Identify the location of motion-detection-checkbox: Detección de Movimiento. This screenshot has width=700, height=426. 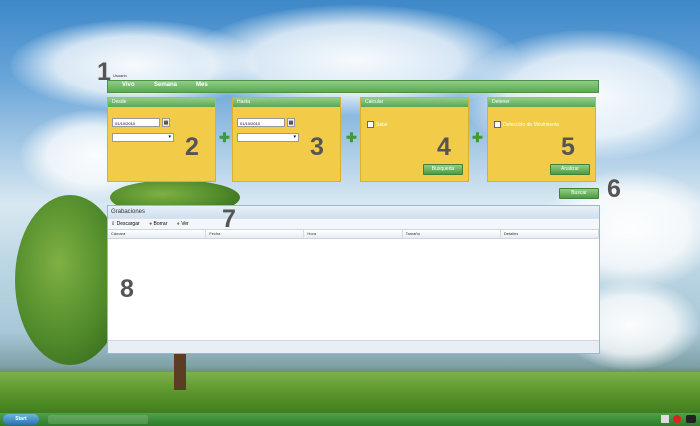
(526, 124).